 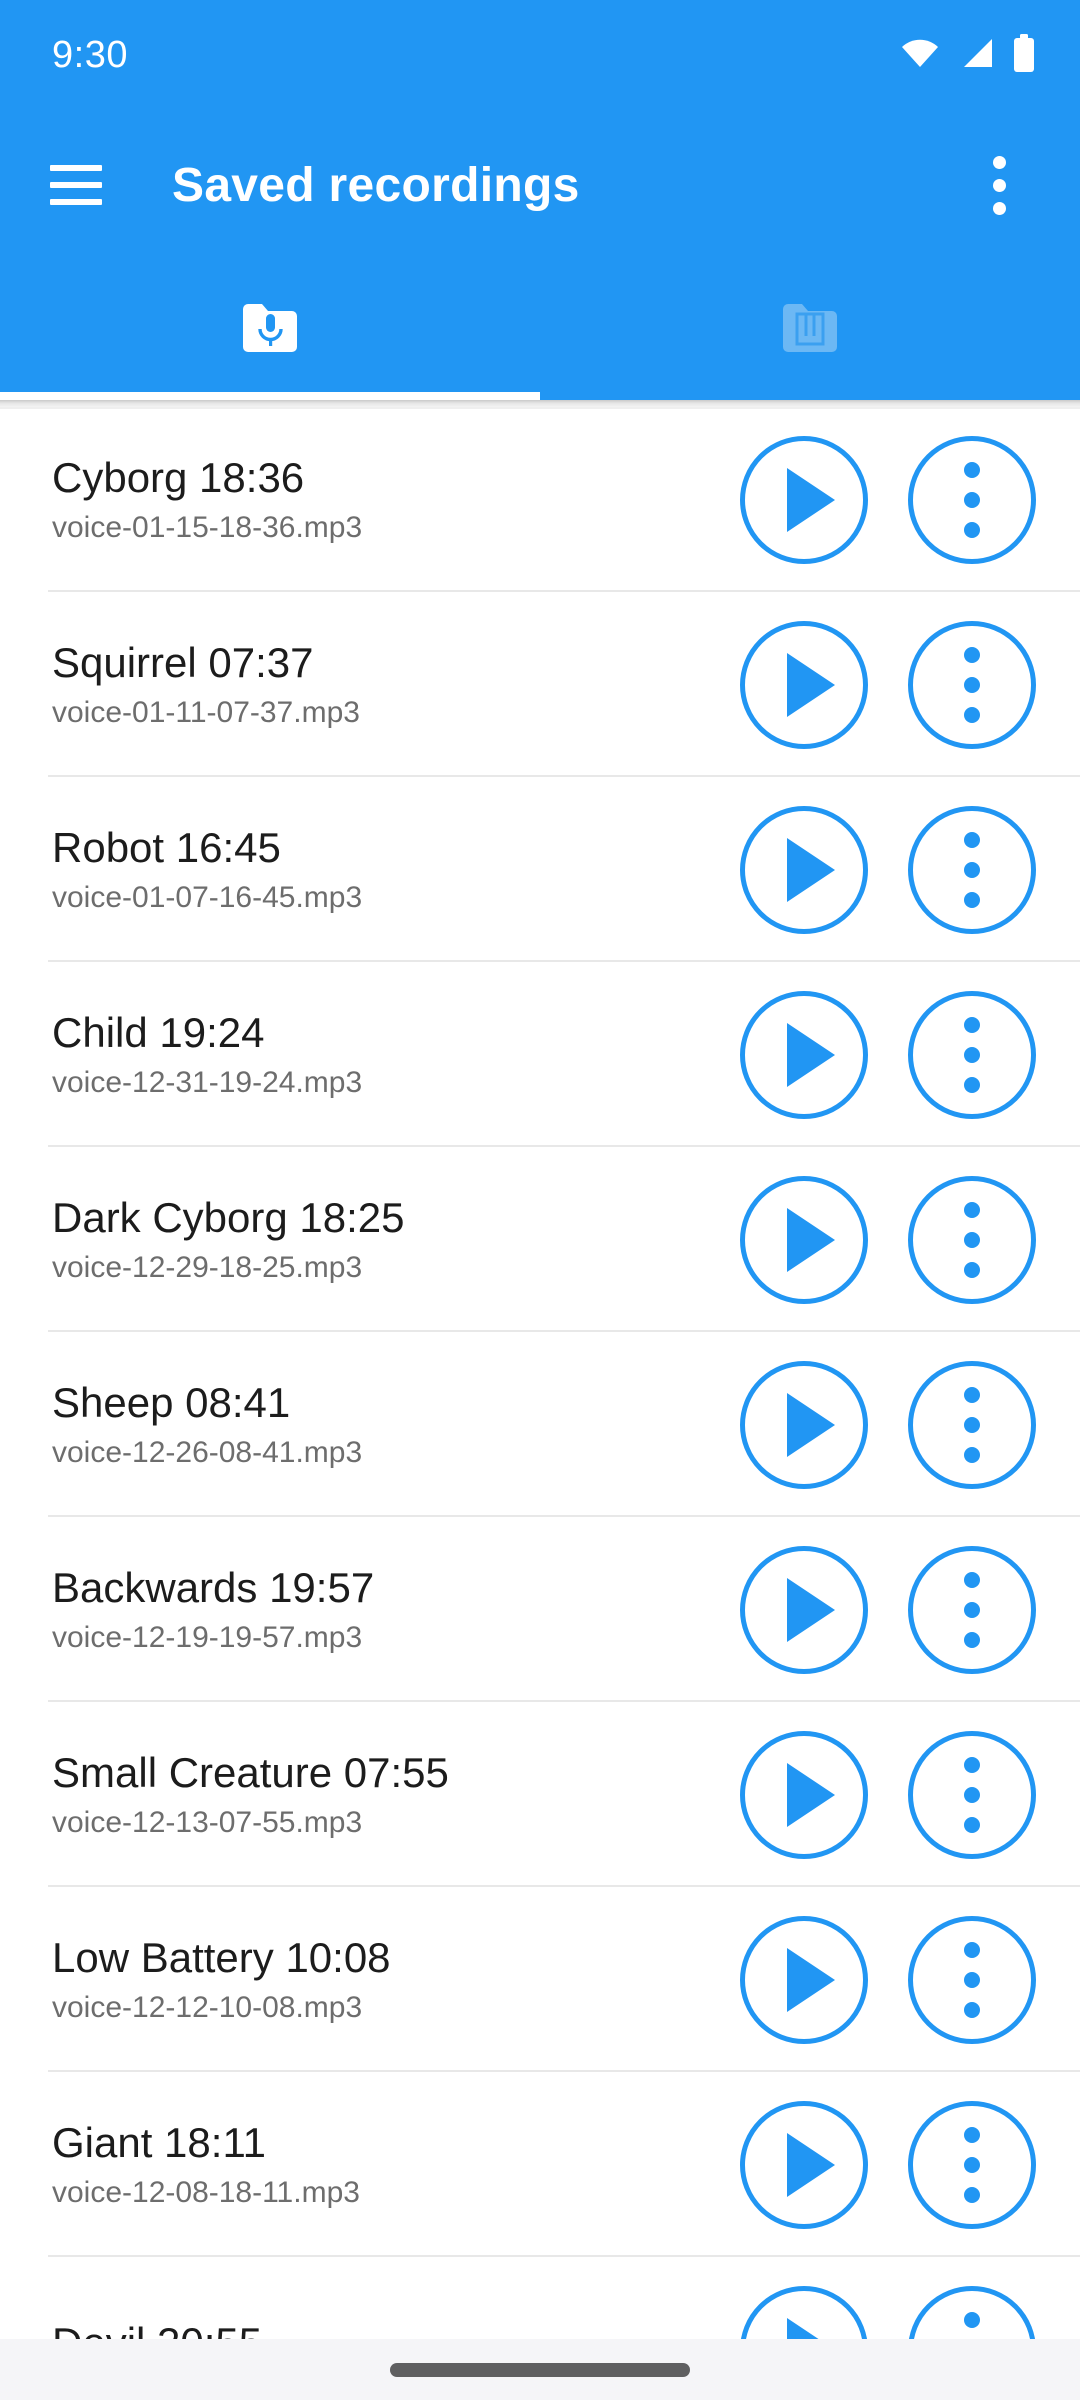 What do you see at coordinates (207, 1267) in the screenshot?
I see `recording-filename: voice-12-29-18-25.mp3` at bounding box center [207, 1267].